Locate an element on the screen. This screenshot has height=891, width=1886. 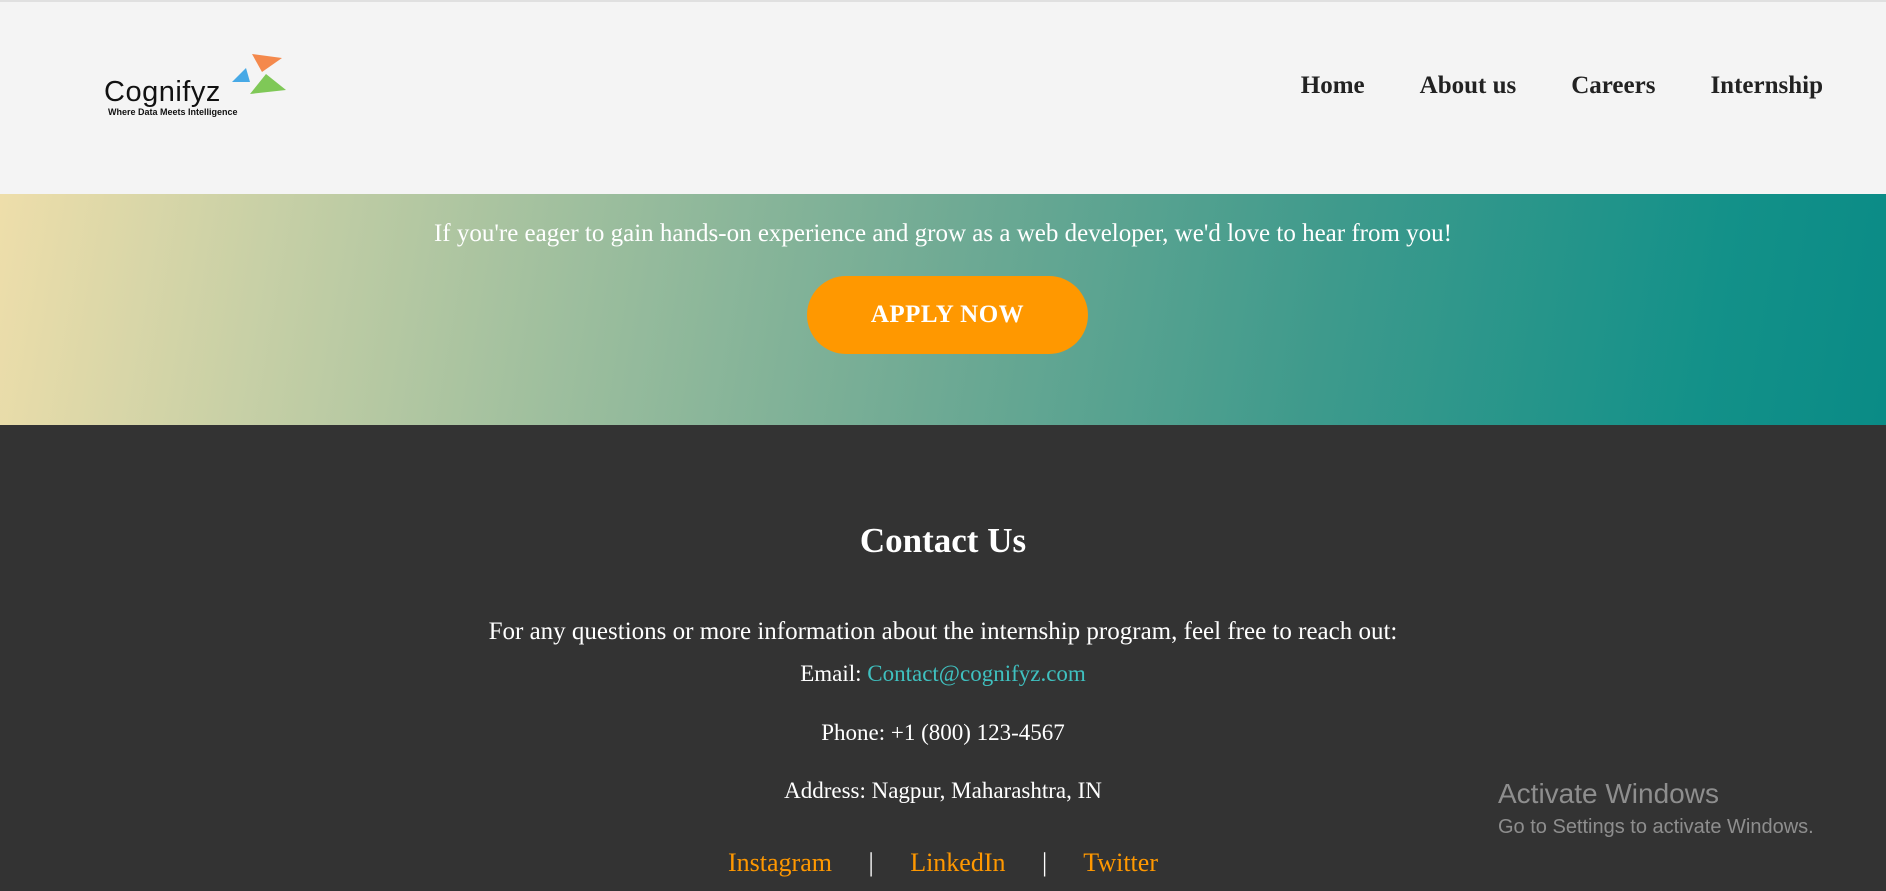
contact-email-line: Email: Contact@cognifyz.com is located at coordinates (943, 674).